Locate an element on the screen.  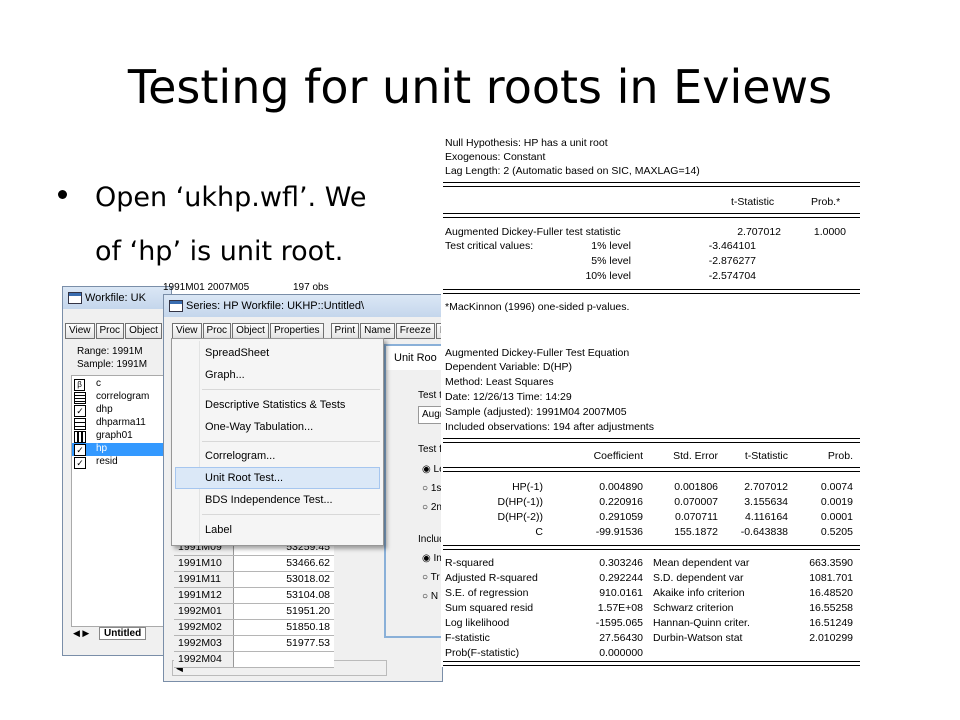
beta-icon: β is located at coordinates (79, 385).